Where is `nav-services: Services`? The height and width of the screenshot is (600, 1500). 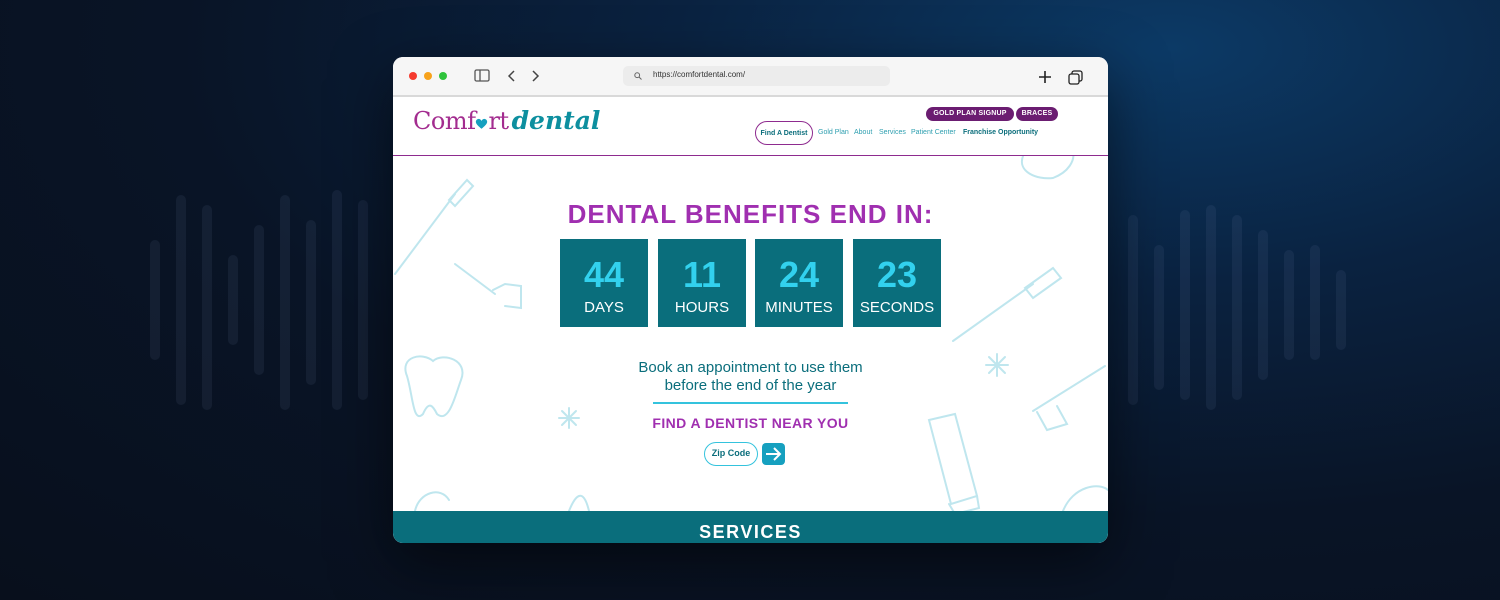
nav-services: Services is located at coordinates (892, 132).